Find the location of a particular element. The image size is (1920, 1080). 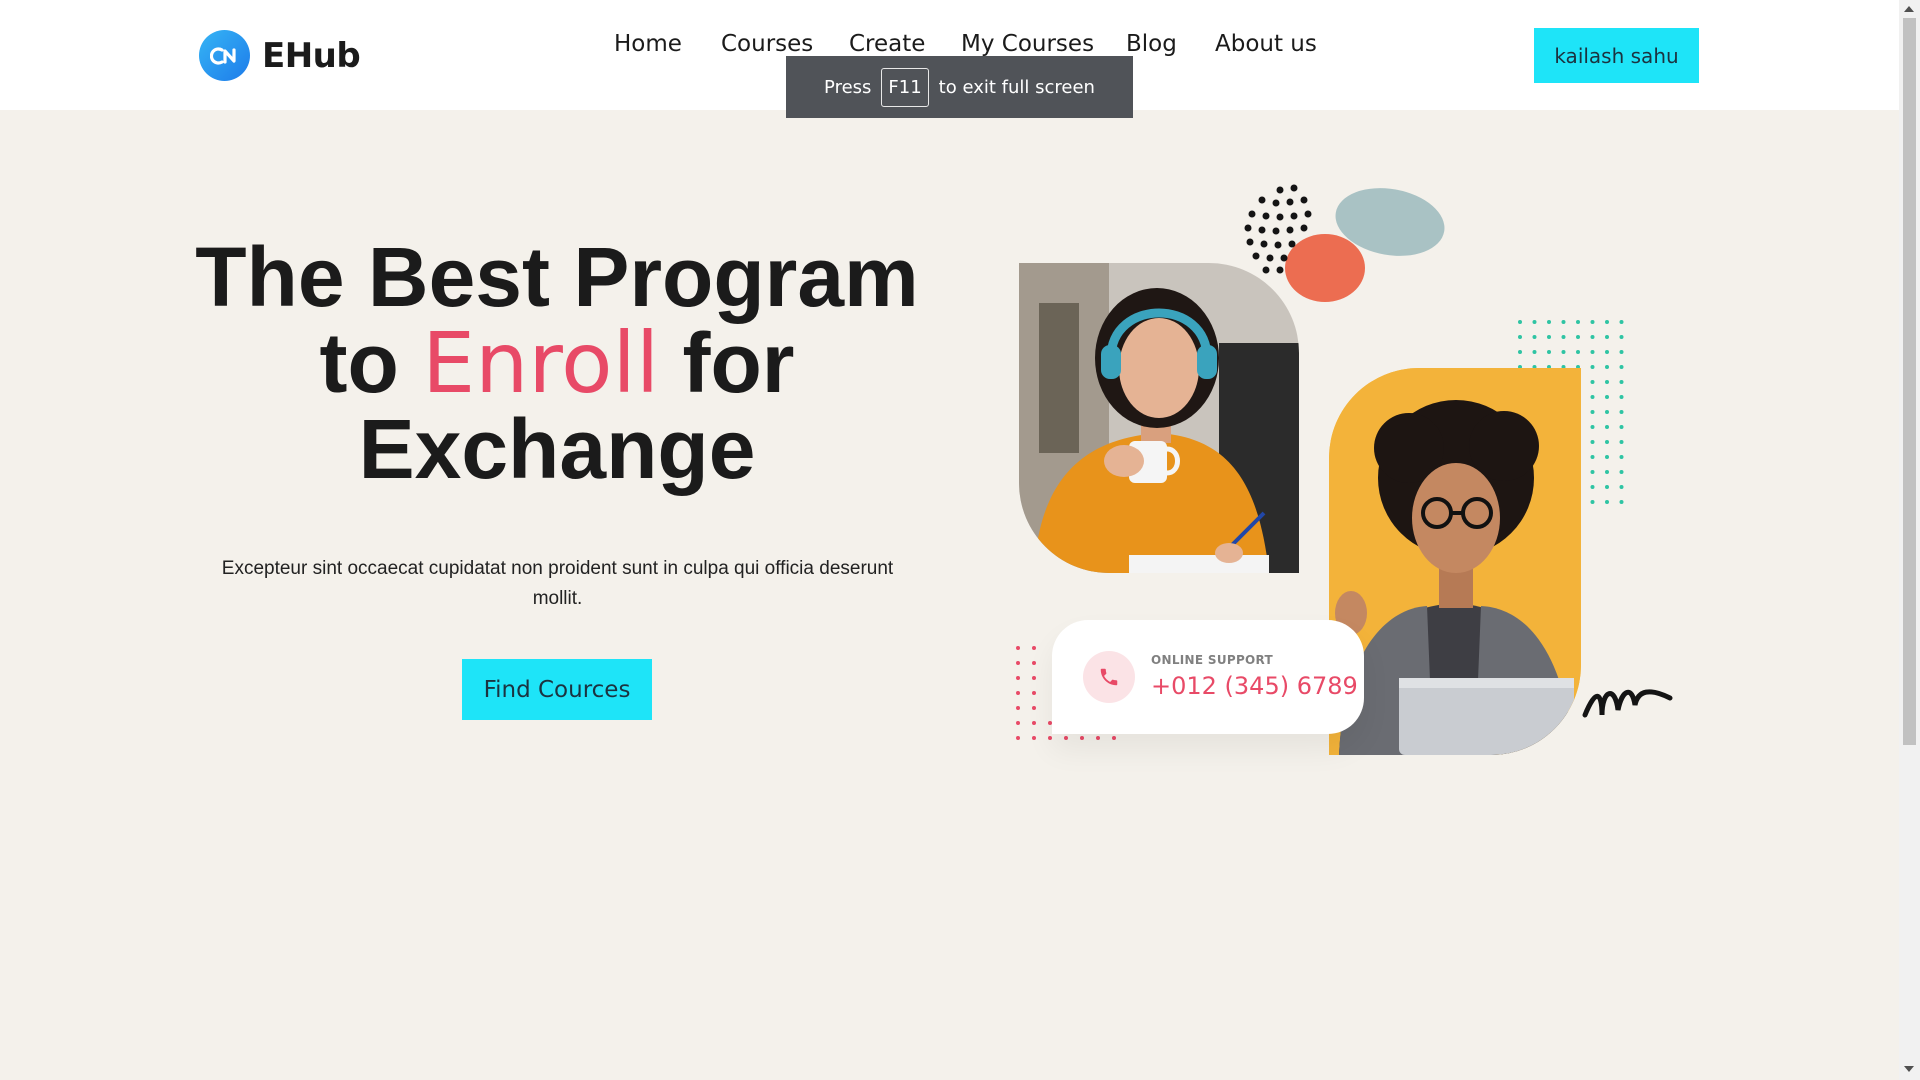

support-phone-number: +012 (345) 6789 is located at coordinates (1254, 686).